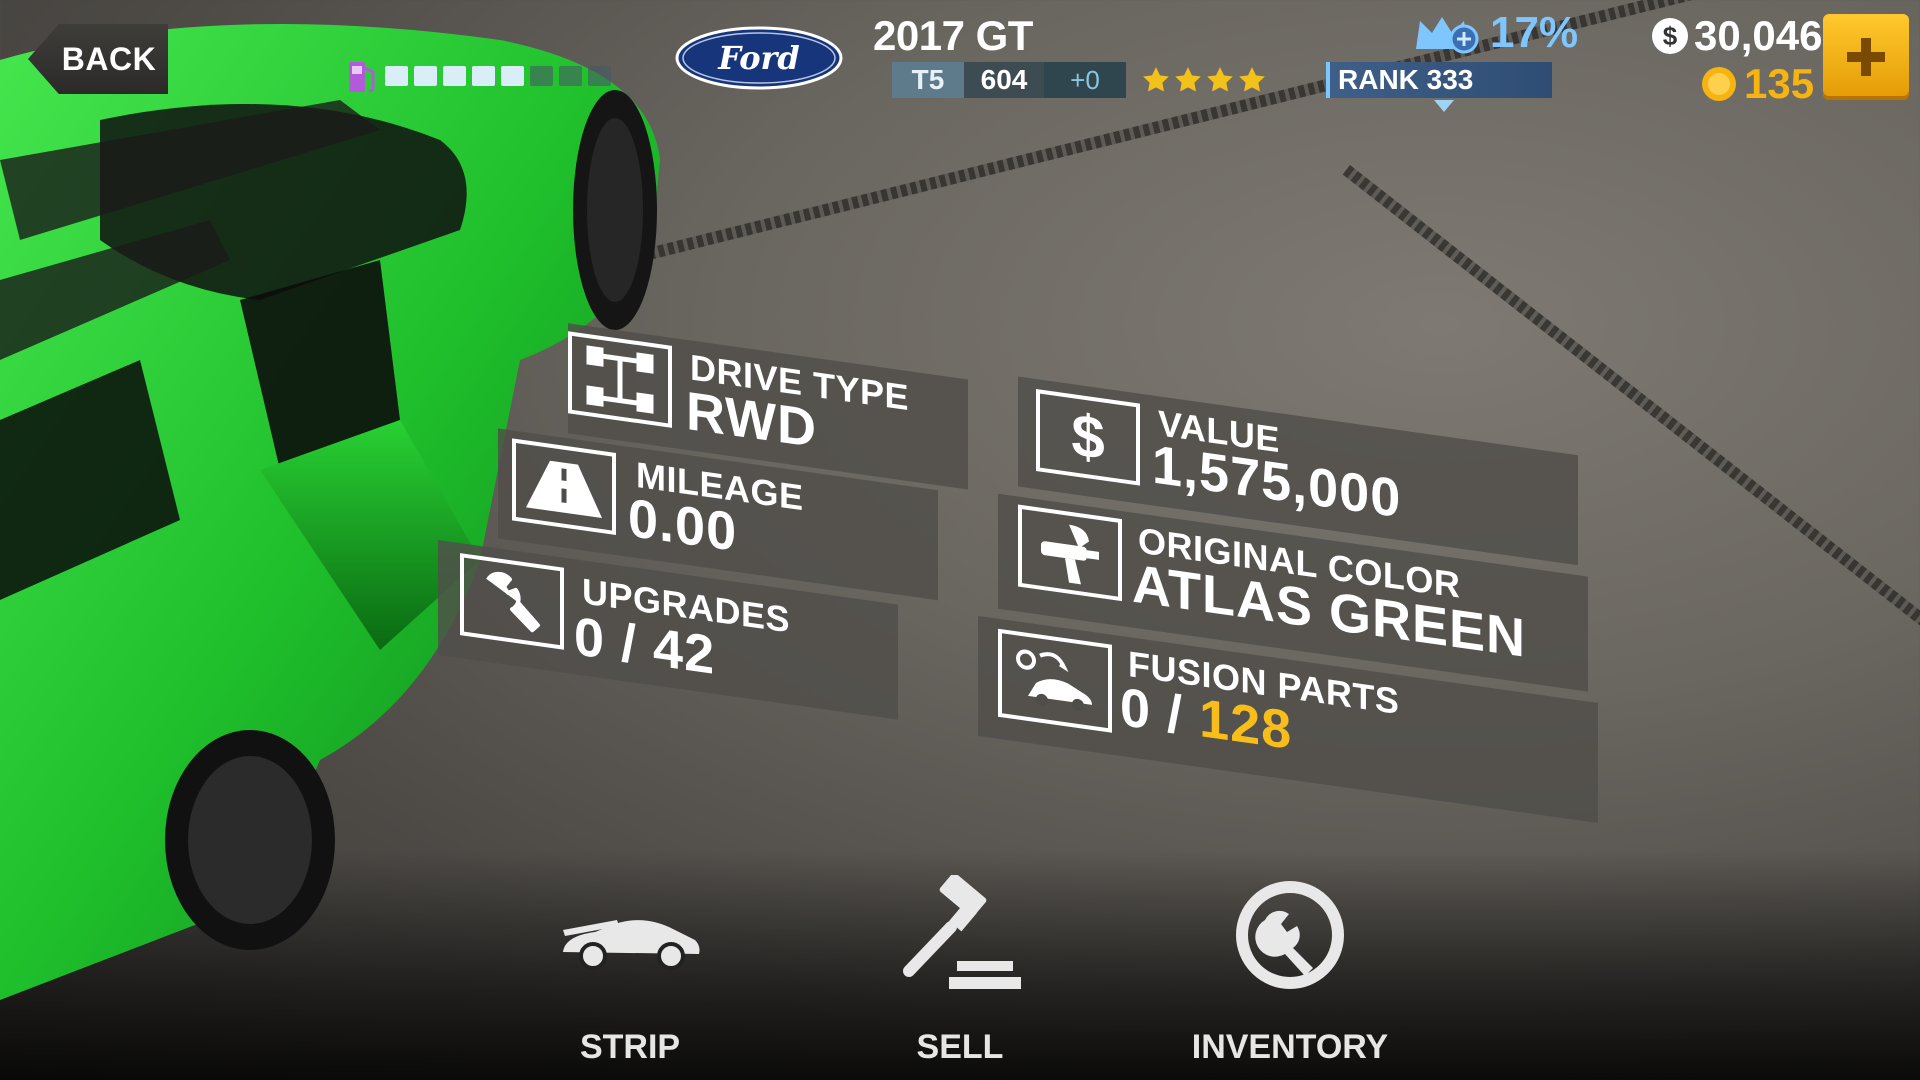  I want to click on inventory-button: INVENTORY, so click(1290, 968).